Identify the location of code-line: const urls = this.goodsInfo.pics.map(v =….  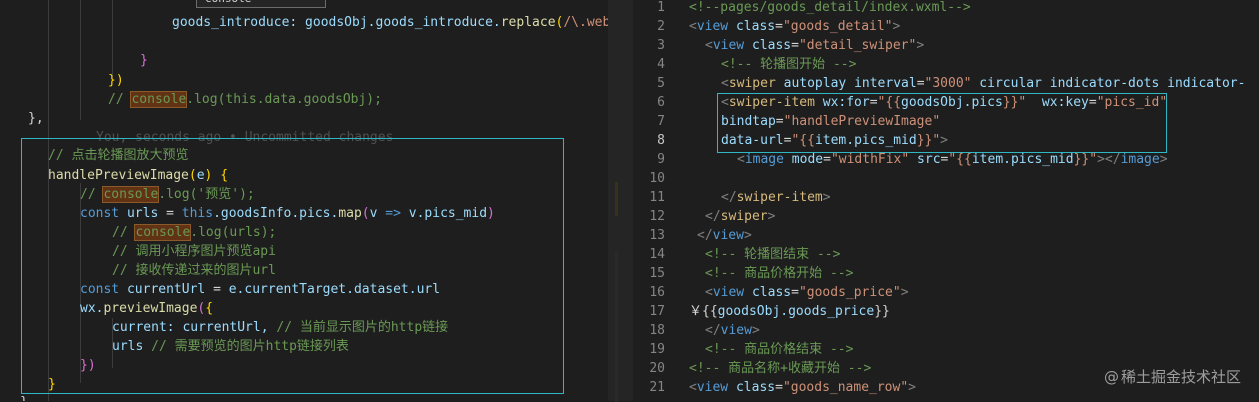
(287, 213).